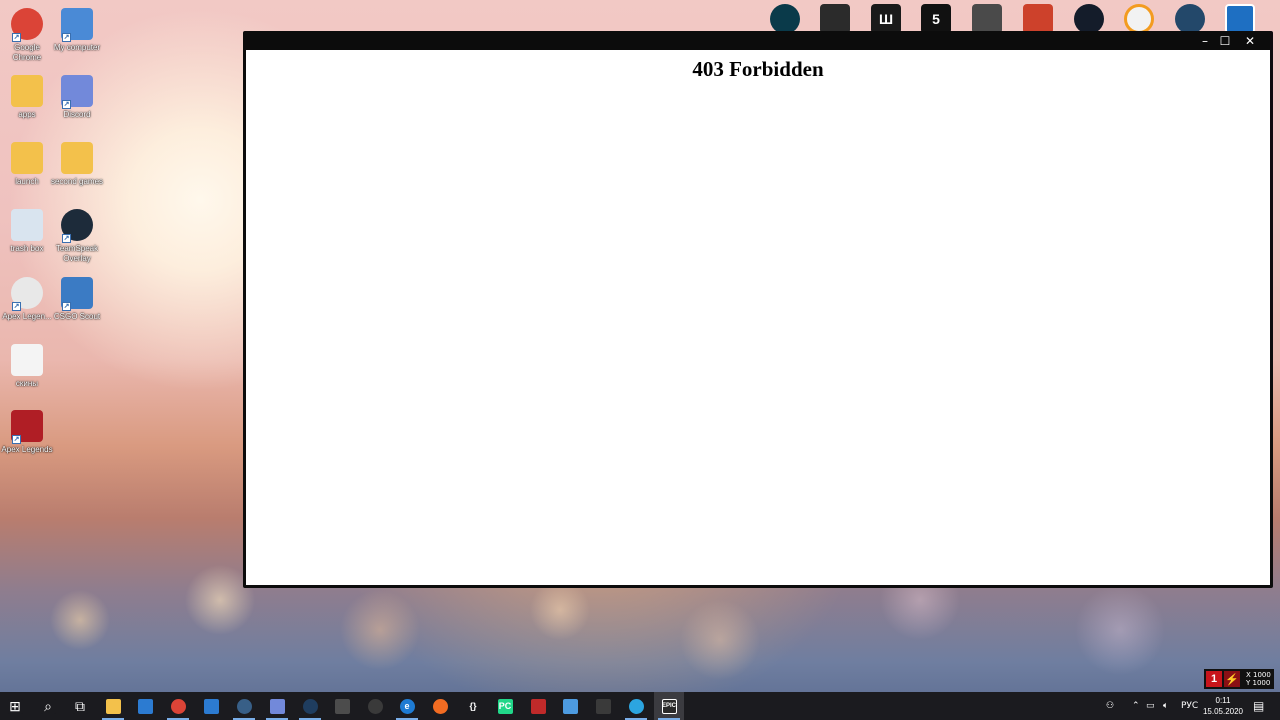 The image size is (1280, 720). I want to click on taskbar-pycharm-button: PC, so click(505, 706).